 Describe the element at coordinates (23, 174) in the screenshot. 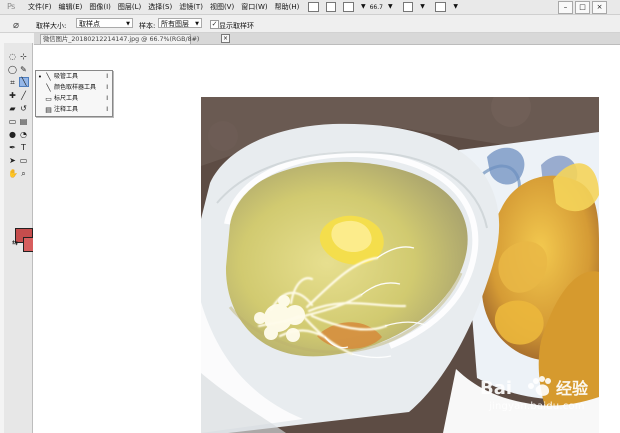

I see `zoom-tool-icon: ⌕` at that location.